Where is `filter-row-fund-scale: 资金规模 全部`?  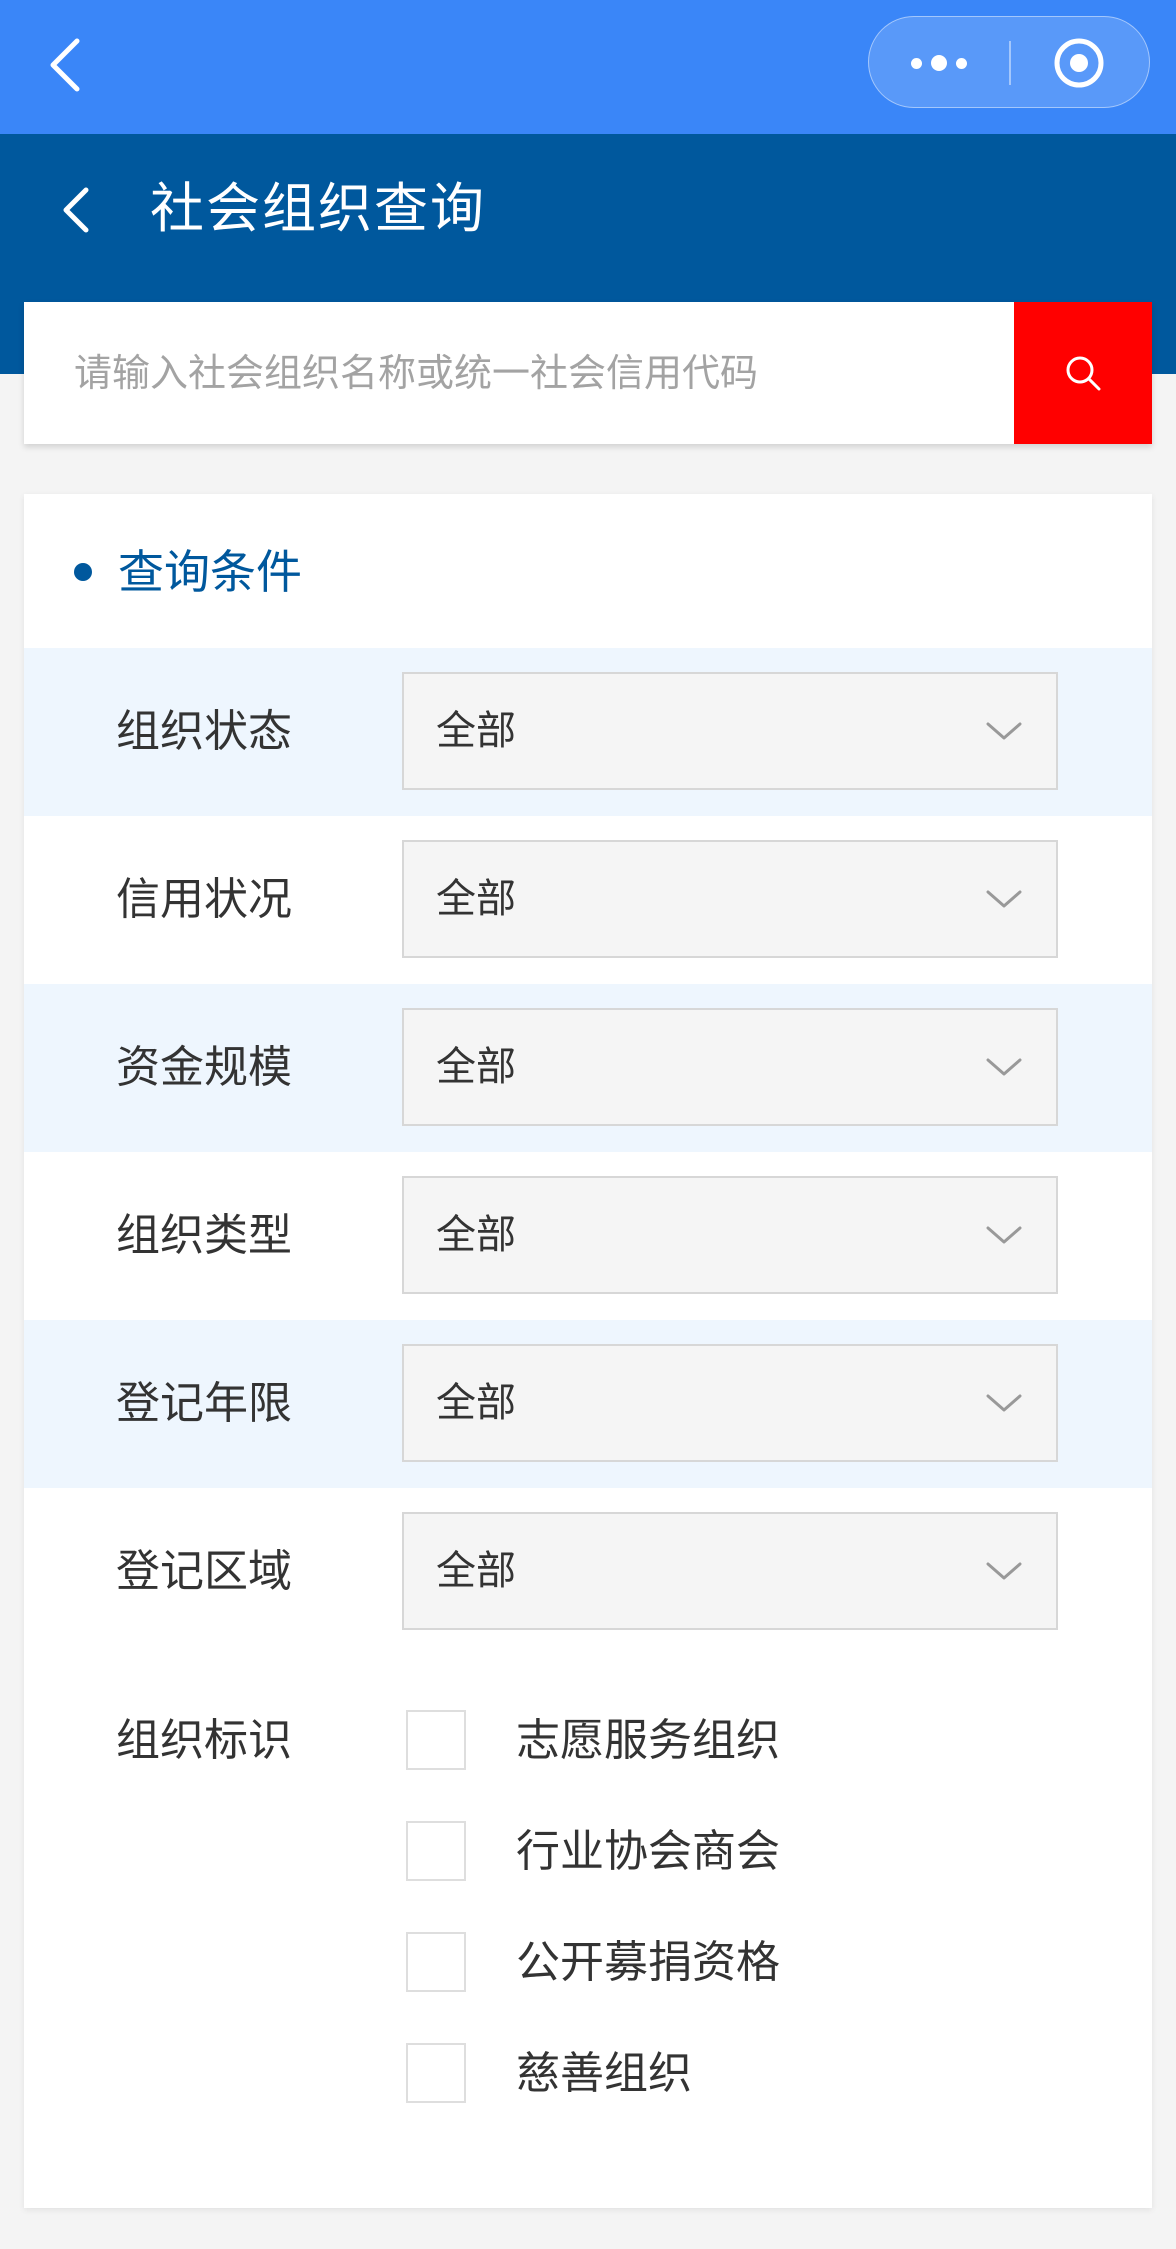
filter-row-fund-scale: 资金规模 全部 is located at coordinates (588, 1068).